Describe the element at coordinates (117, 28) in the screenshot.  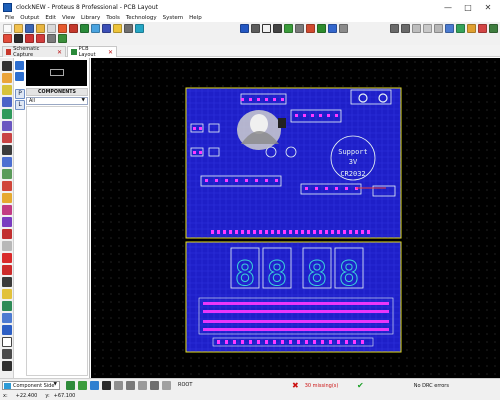
I see `bom-icon` at that location.